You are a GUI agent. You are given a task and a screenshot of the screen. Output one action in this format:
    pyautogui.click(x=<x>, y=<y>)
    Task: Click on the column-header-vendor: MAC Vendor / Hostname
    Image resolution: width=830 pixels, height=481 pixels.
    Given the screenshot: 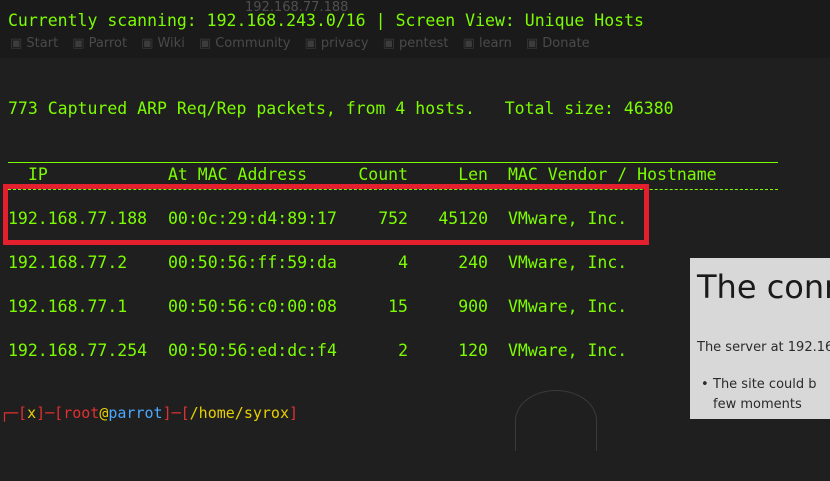 What is the action you would take?
    pyautogui.click(x=612, y=174)
    